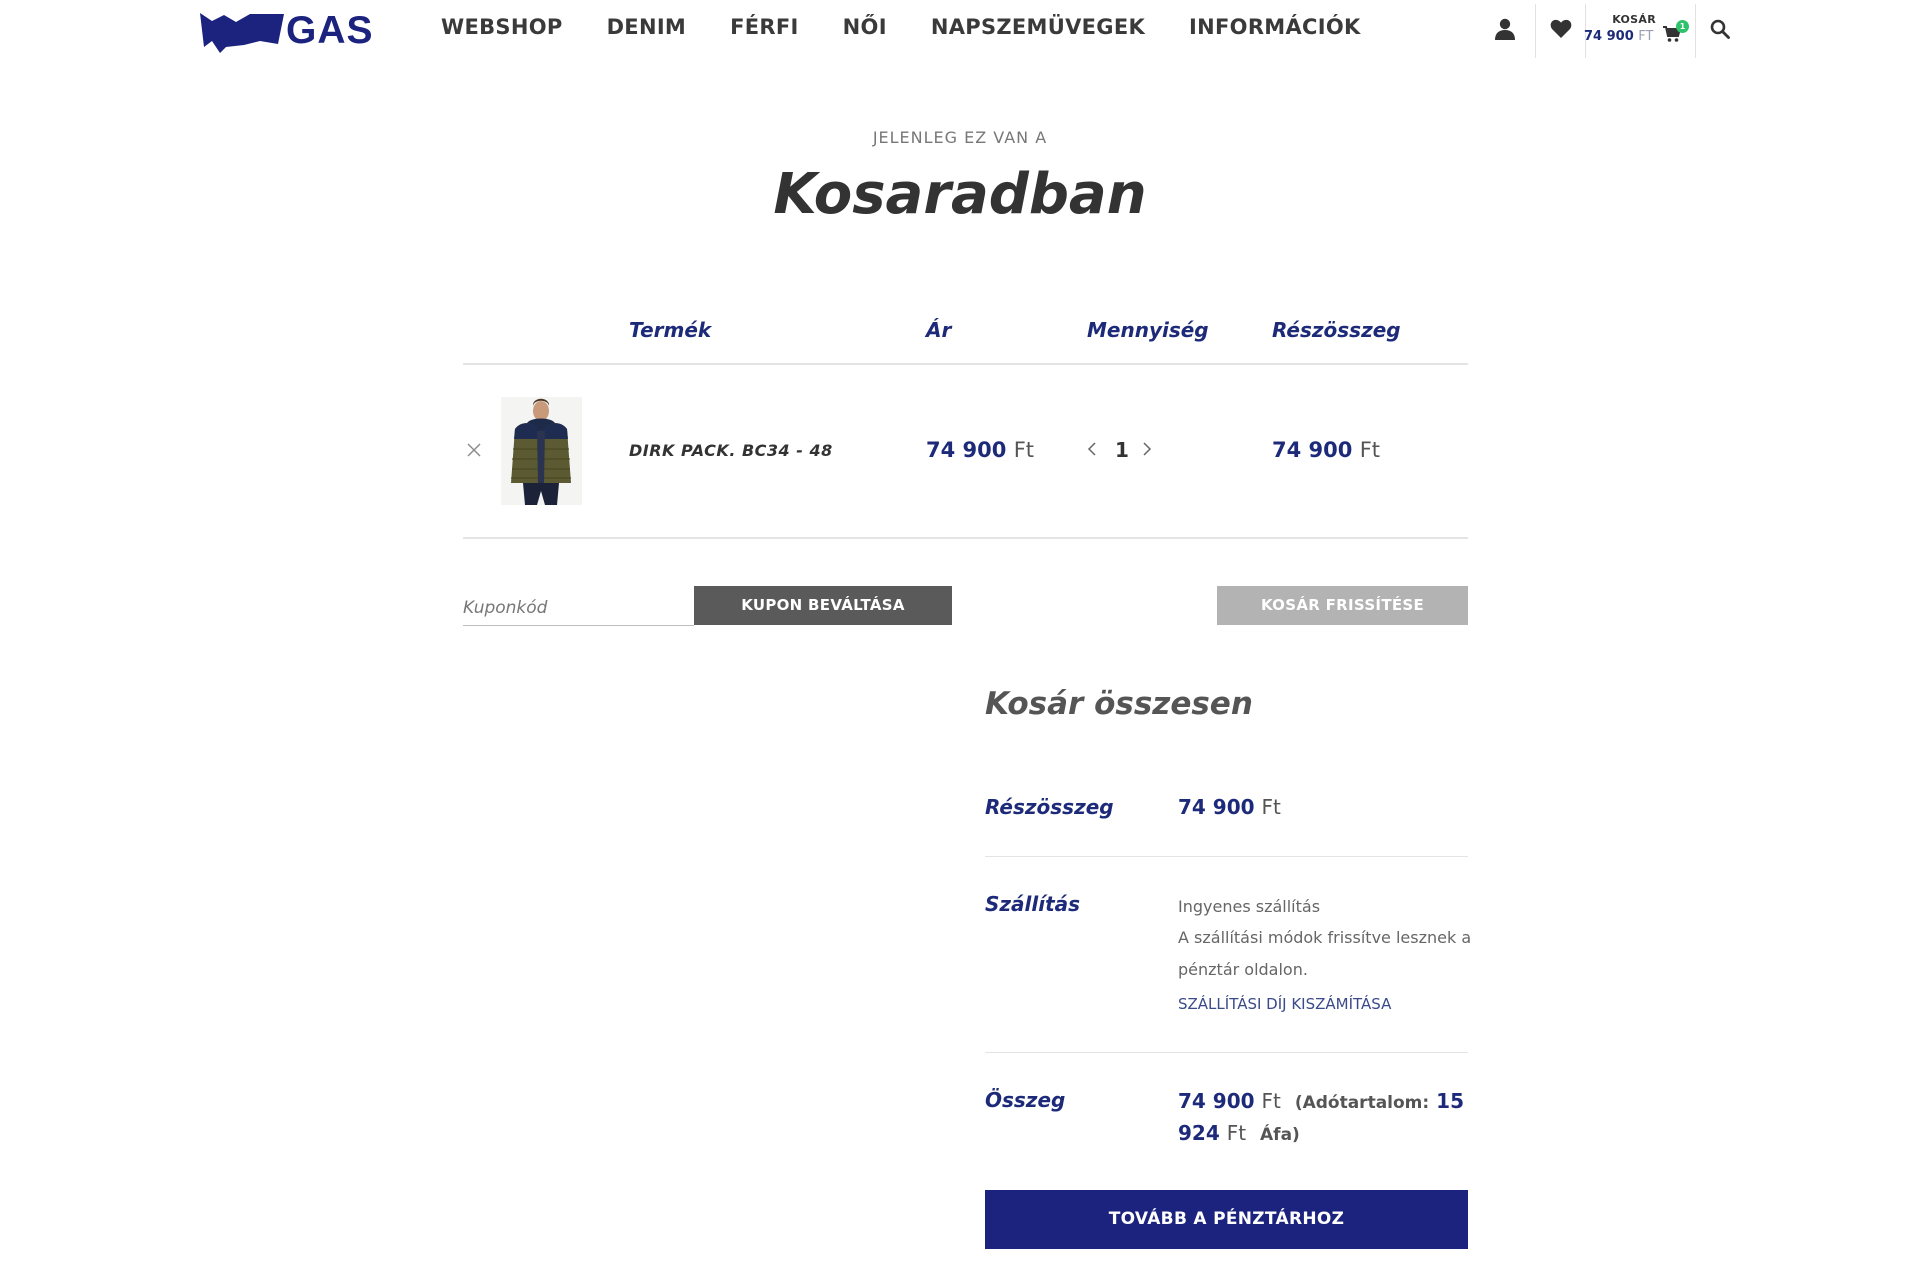  What do you see at coordinates (960, 137) in the screenshot?
I see `page-subtitle: JELENLEG EZ VAN A` at bounding box center [960, 137].